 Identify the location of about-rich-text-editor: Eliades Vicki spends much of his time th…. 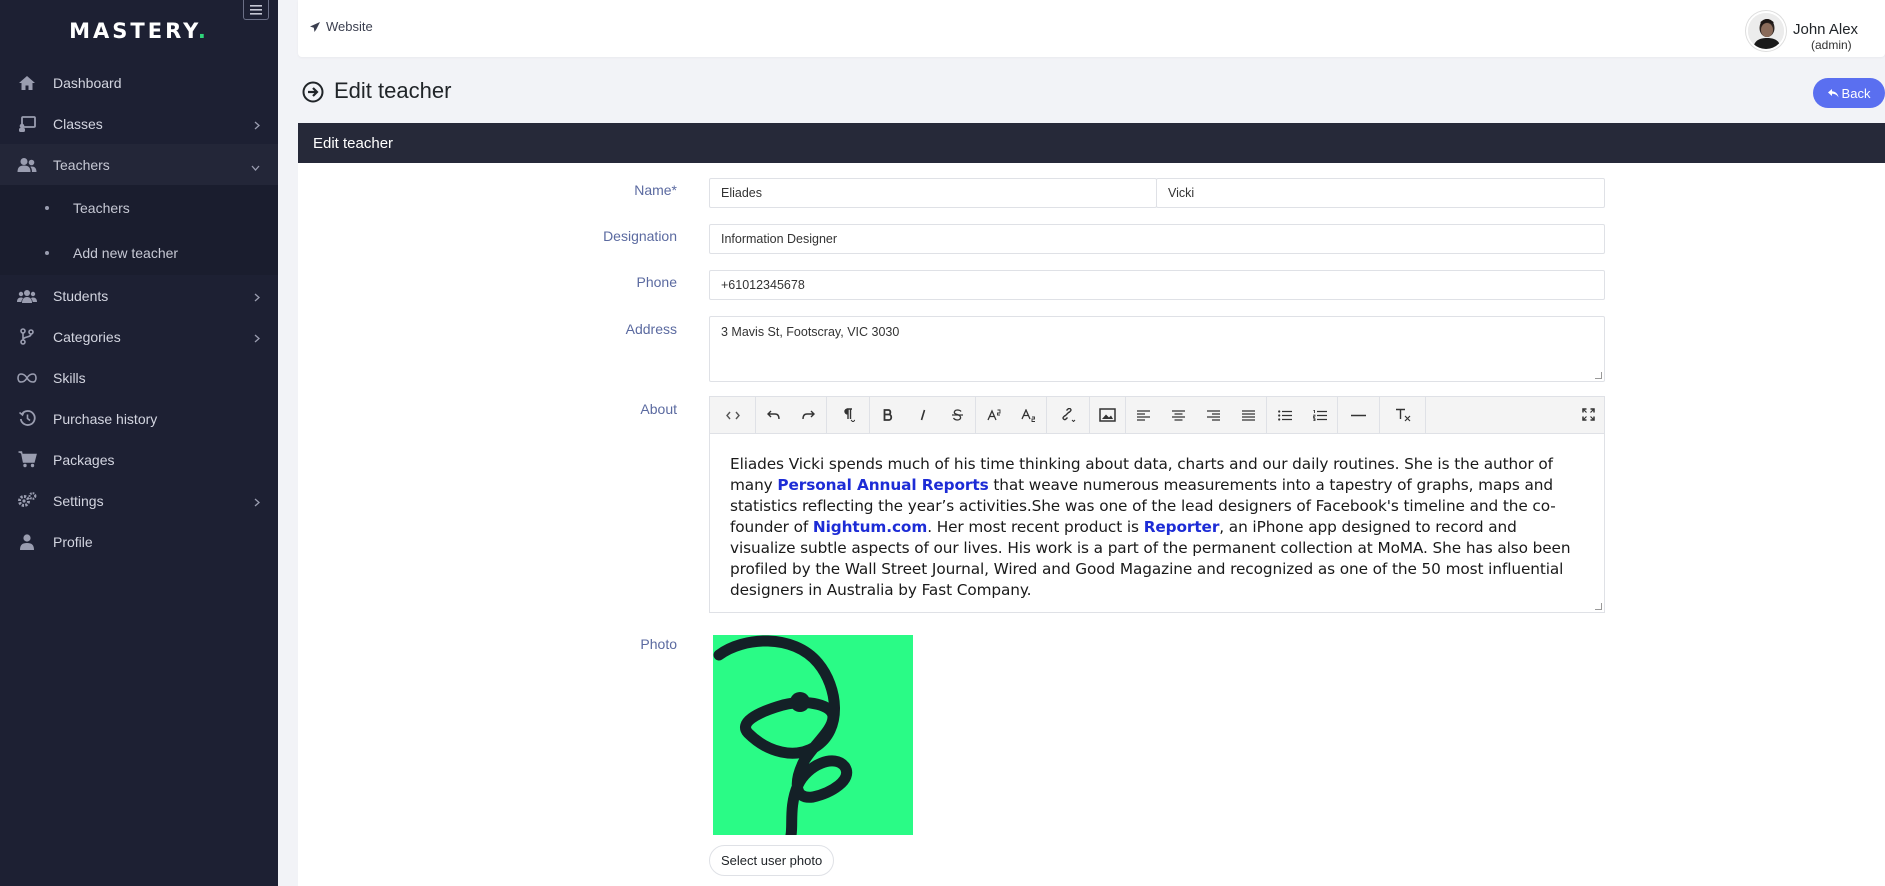
(1157, 504).